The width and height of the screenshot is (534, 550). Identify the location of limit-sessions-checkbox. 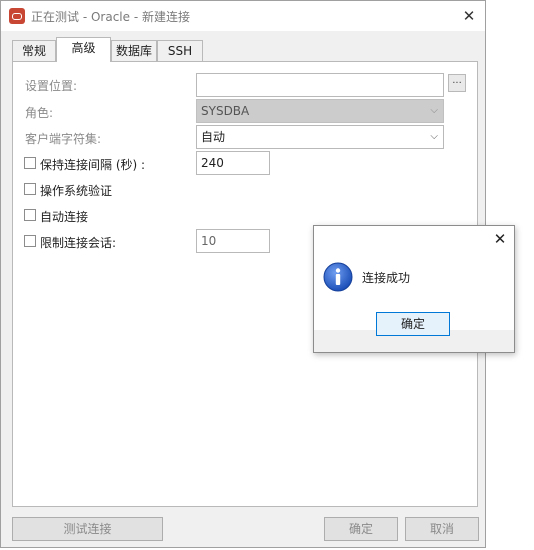
(30, 241).